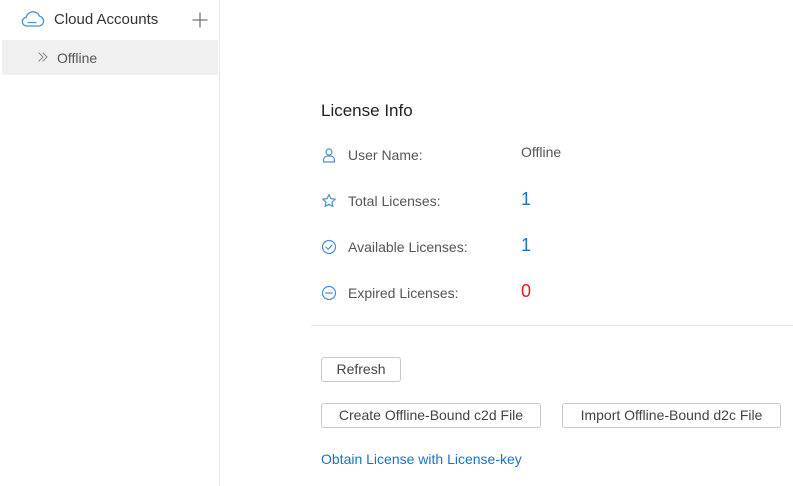 Image resolution: width=793 pixels, height=486 pixels. Describe the element at coordinates (552, 325) in the screenshot. I see `divider` at that location.